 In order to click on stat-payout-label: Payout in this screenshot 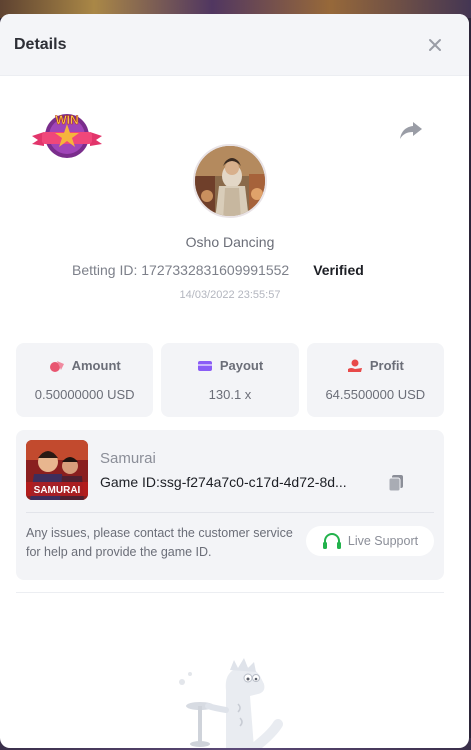, I will do `click(241, 365)`.